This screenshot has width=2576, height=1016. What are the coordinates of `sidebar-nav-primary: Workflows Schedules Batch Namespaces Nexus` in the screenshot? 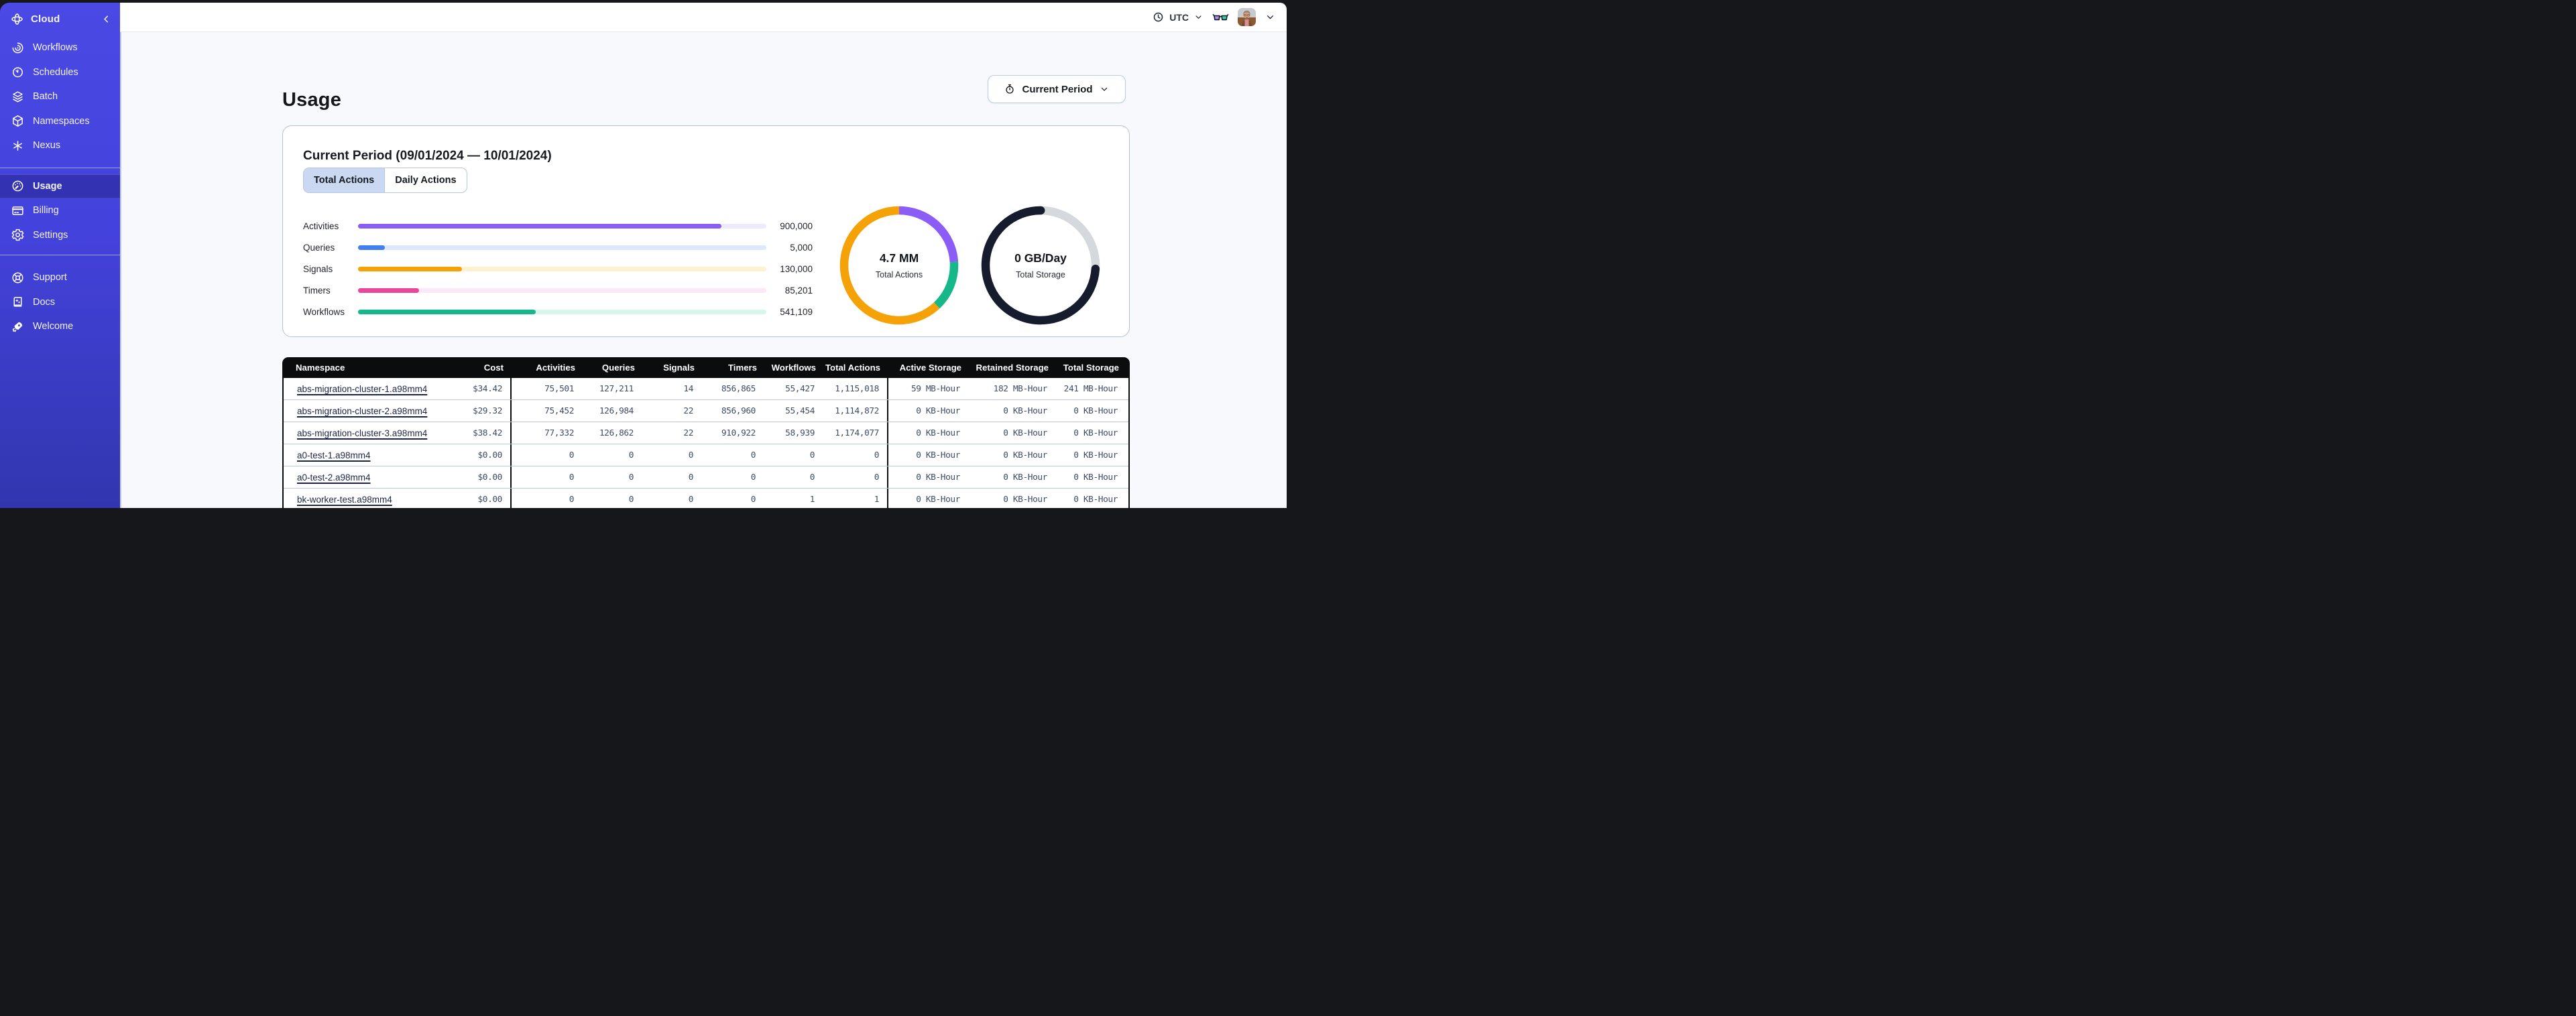 It's located at (60, 97).